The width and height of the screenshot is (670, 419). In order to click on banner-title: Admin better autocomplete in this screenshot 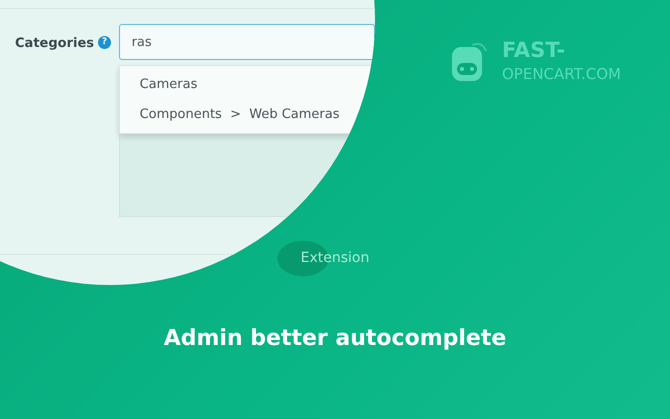, I will do `click(335, 339)`.